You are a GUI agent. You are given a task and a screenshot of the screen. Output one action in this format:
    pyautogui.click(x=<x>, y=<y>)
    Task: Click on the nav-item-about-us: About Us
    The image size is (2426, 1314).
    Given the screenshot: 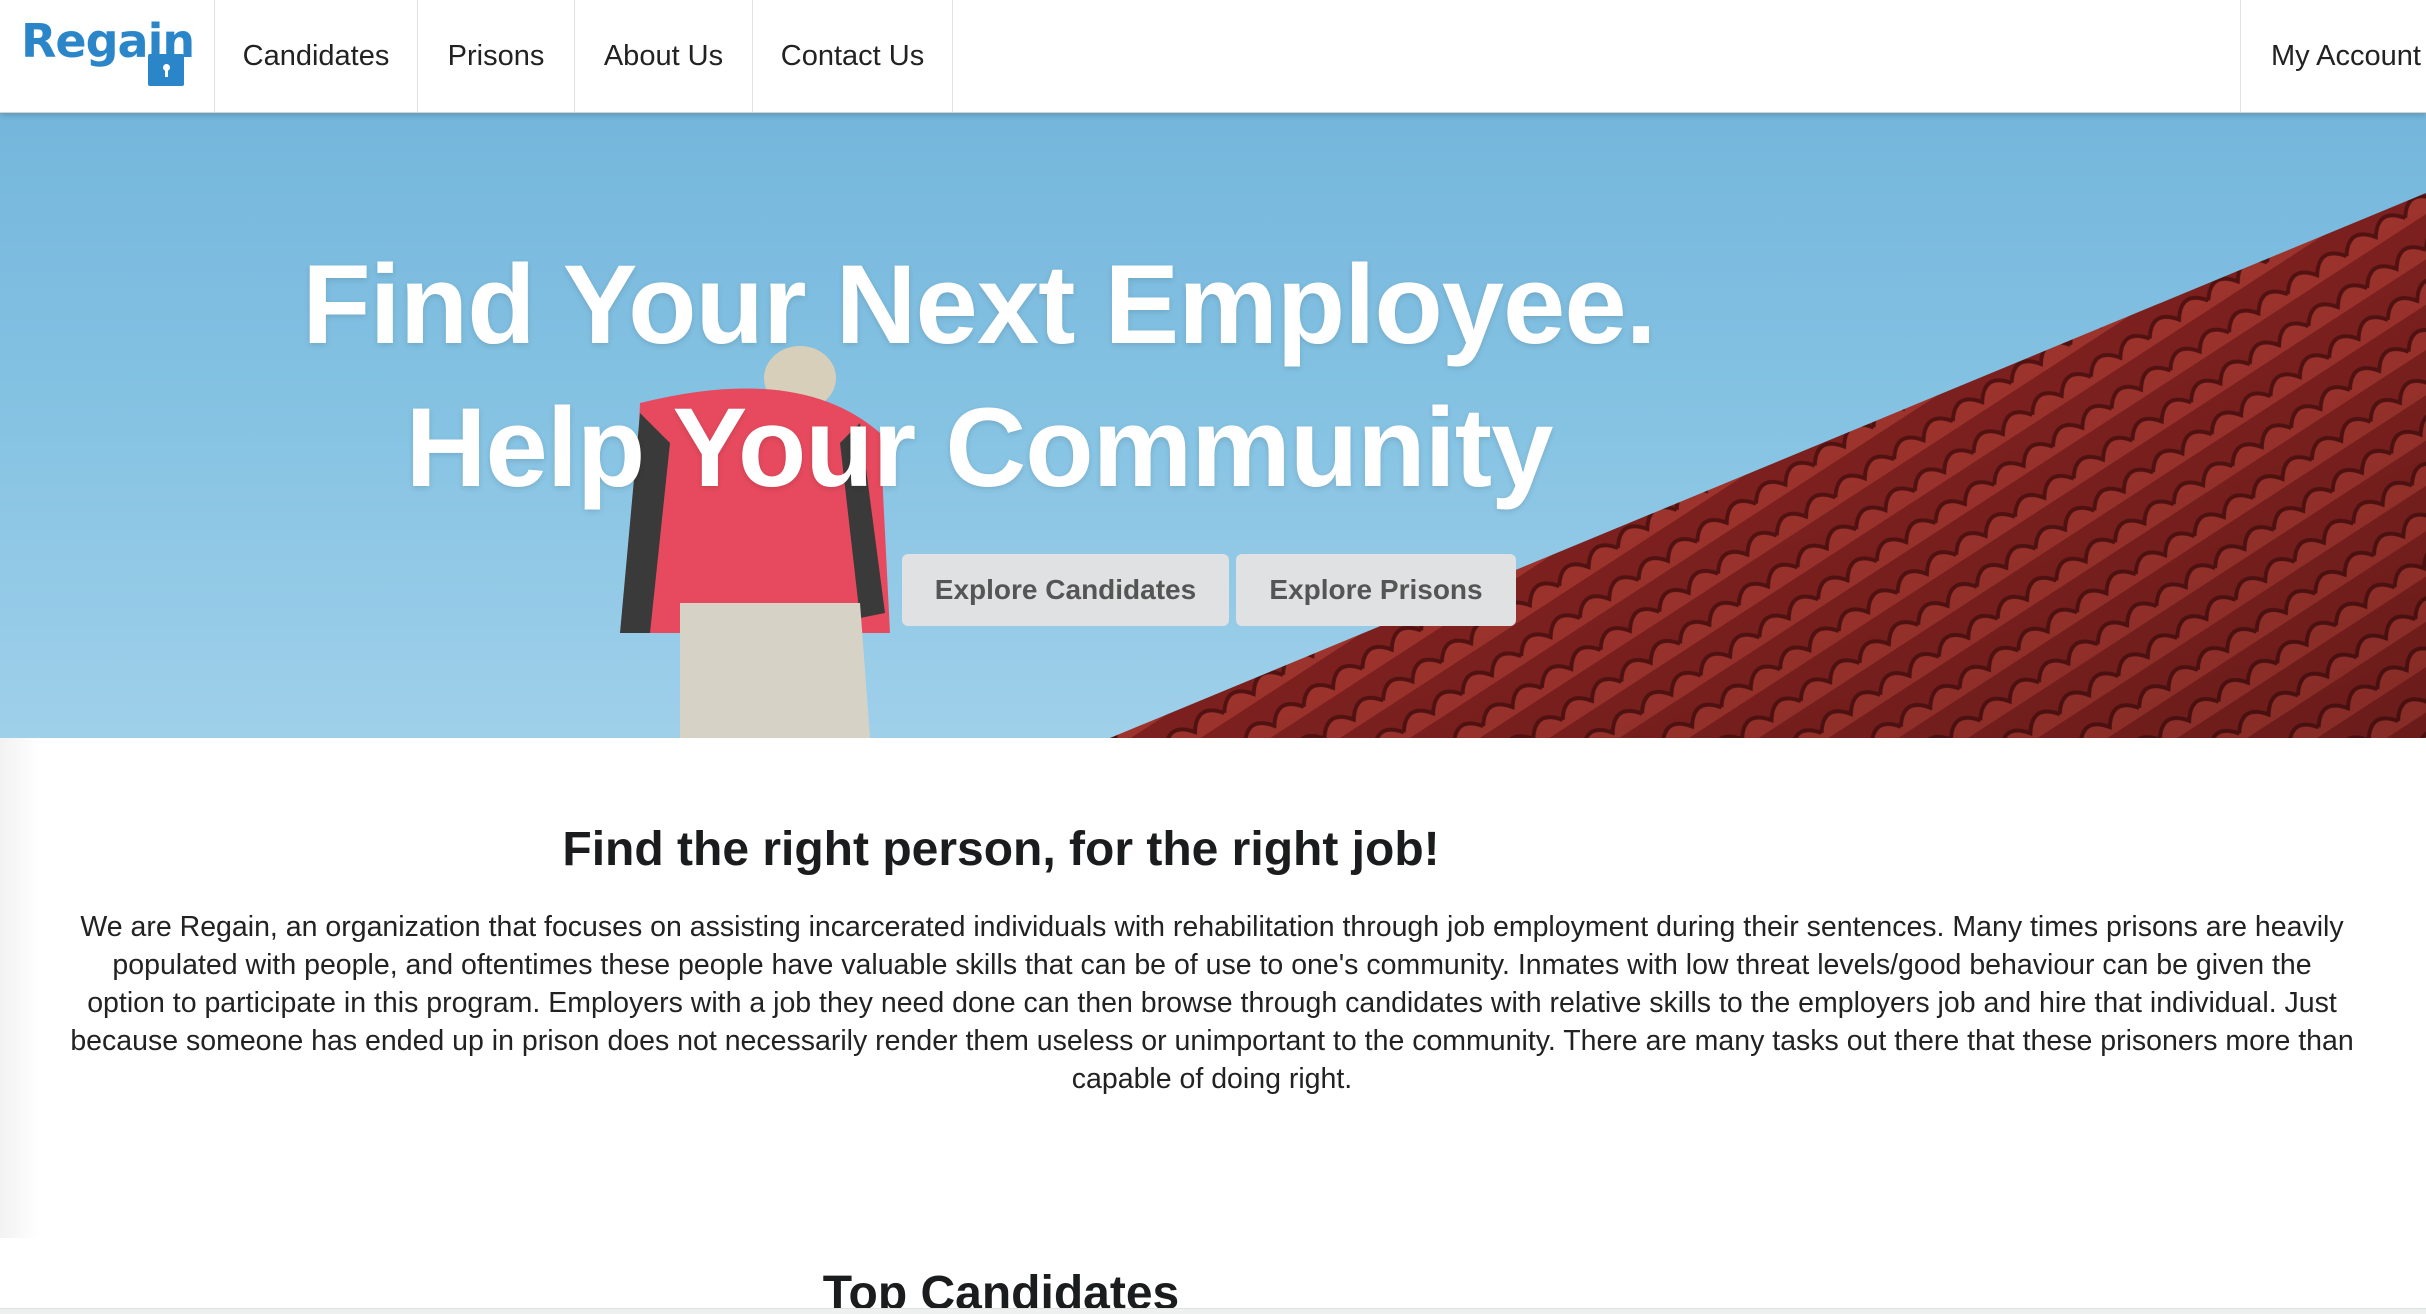 What is the action you would take?
    pyautogui.click(x=664, y=56)
    